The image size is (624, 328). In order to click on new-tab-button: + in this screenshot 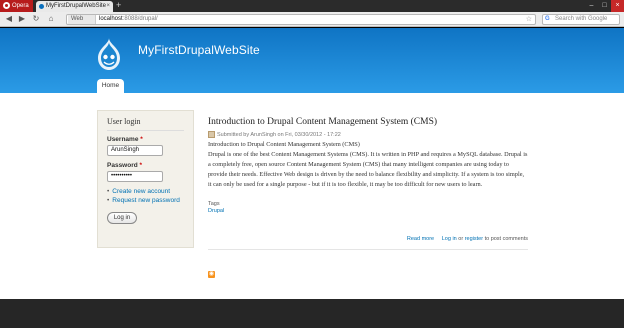, I will do `click(118, 5)`.